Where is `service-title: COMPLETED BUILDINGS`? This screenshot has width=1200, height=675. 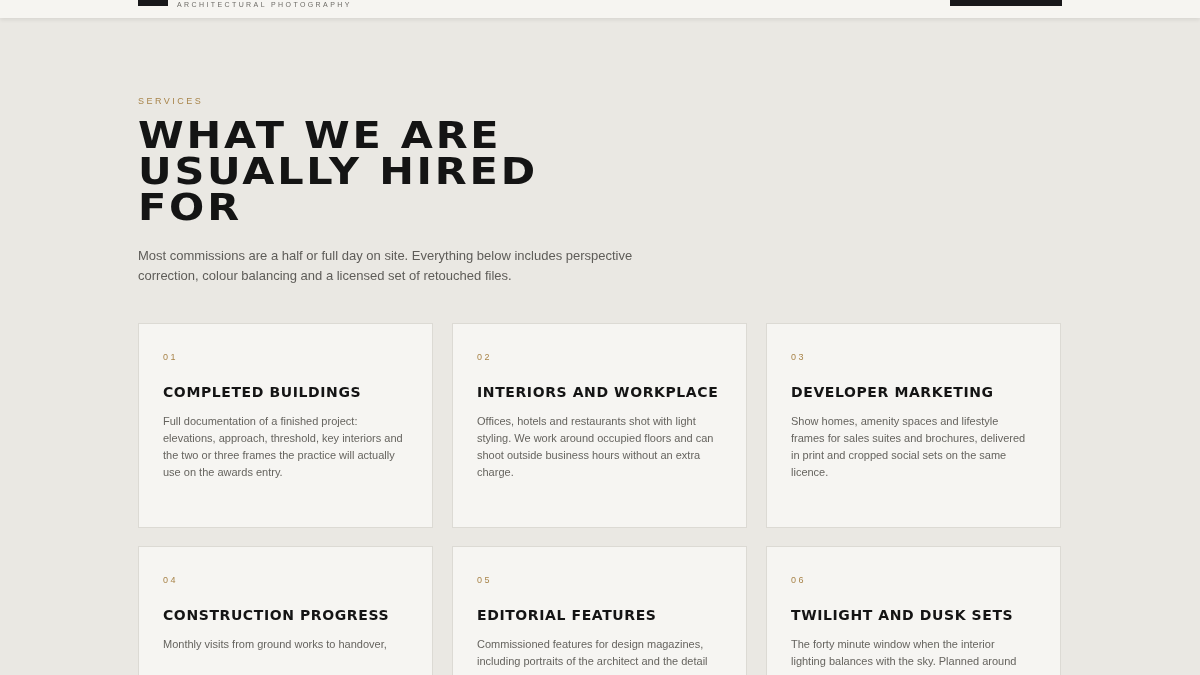 service-title: COMPLETED BUILDINGS is located at coordinates (263, 392).